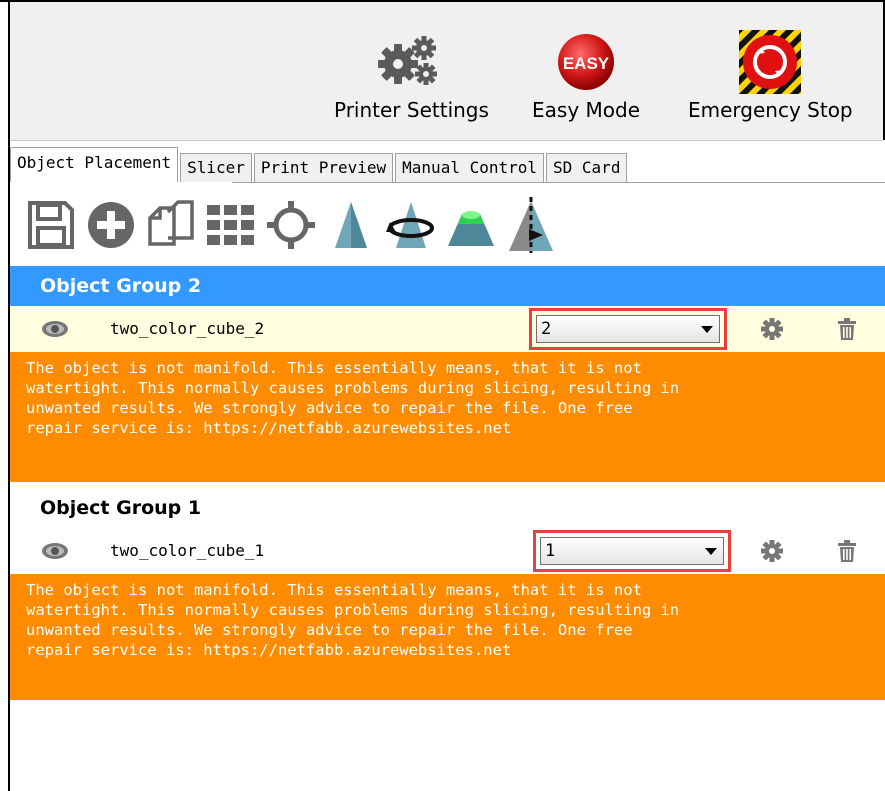 This screenshot has height=791, width=885. What do you see at coordinates (447, 329) in the screenshot?
I see `object-row-two-color-cube-2: two_color_cube_2 2` at bounding box center [447, 329].